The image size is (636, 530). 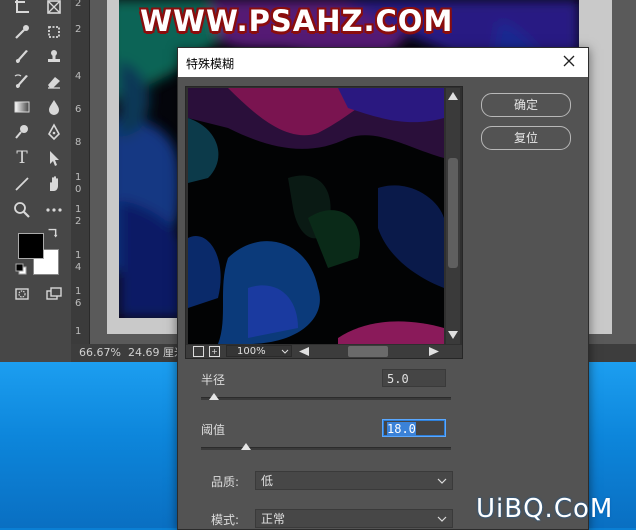 What do you see at coordinates (304, 351) in the screenshot?
I see `scroll-left-icon` at bounding box center [304, 351].